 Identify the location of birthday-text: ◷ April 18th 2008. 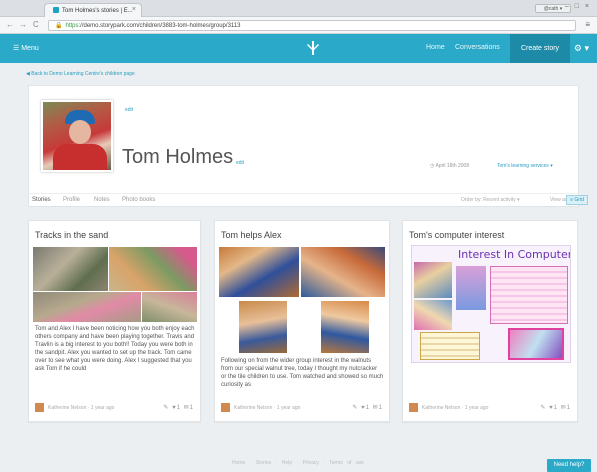
(450, 166).